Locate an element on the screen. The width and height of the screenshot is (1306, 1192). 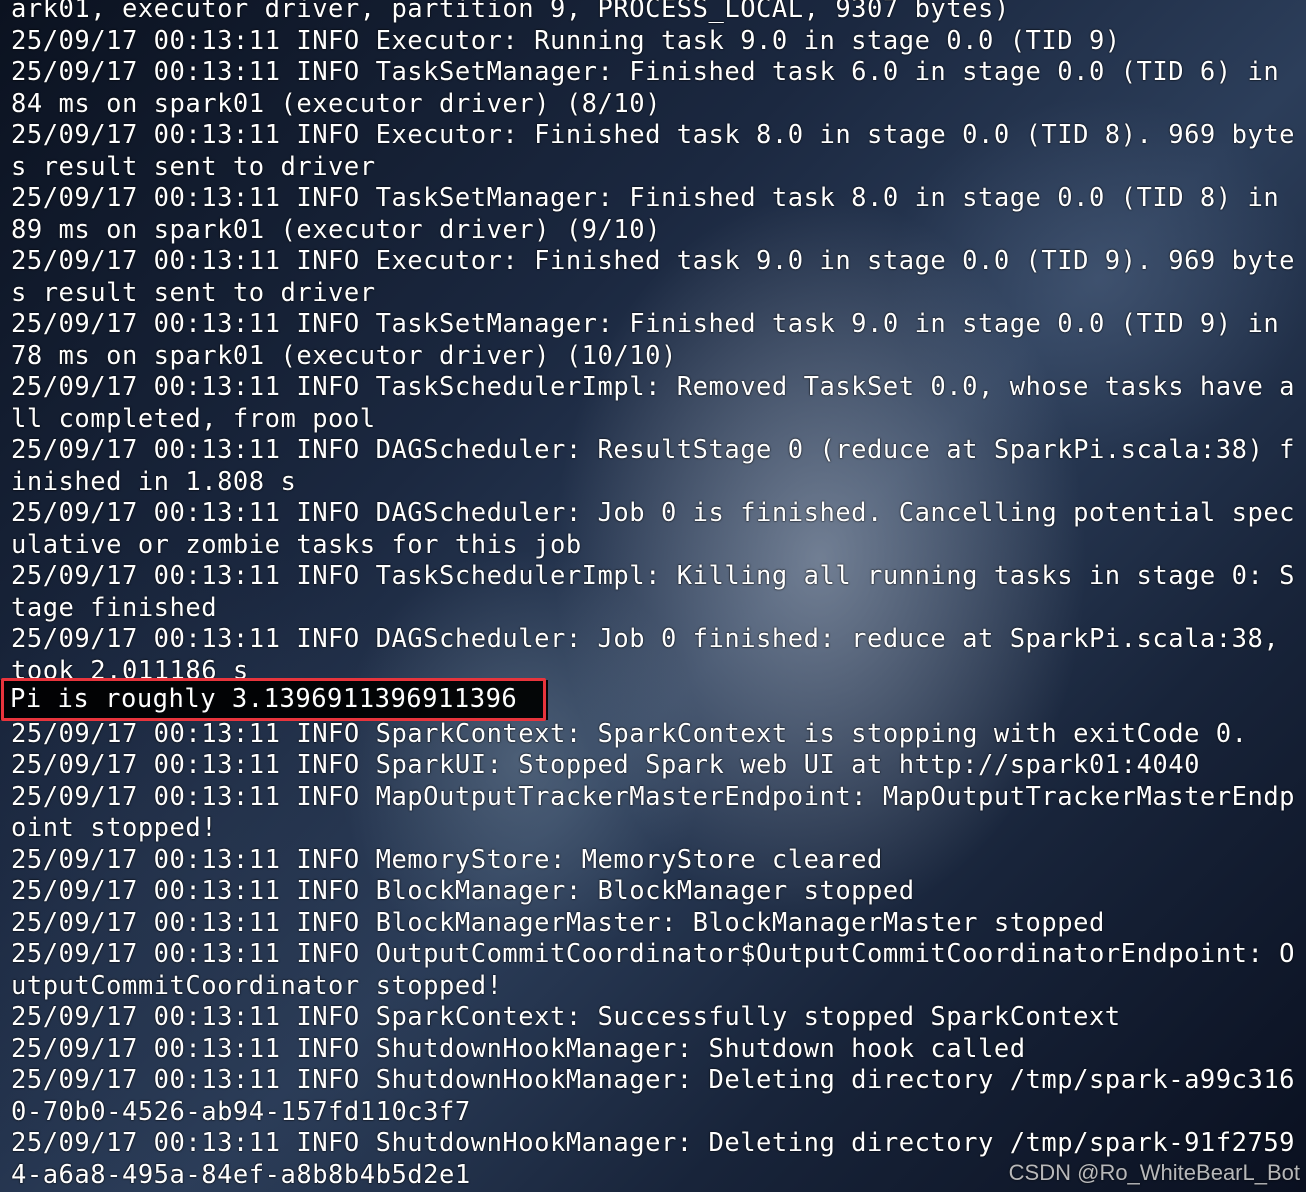
log-line: 4-a6a8-495a-84ef-a8b8b4b5d2e1 is located at coordinates (241, 1174).